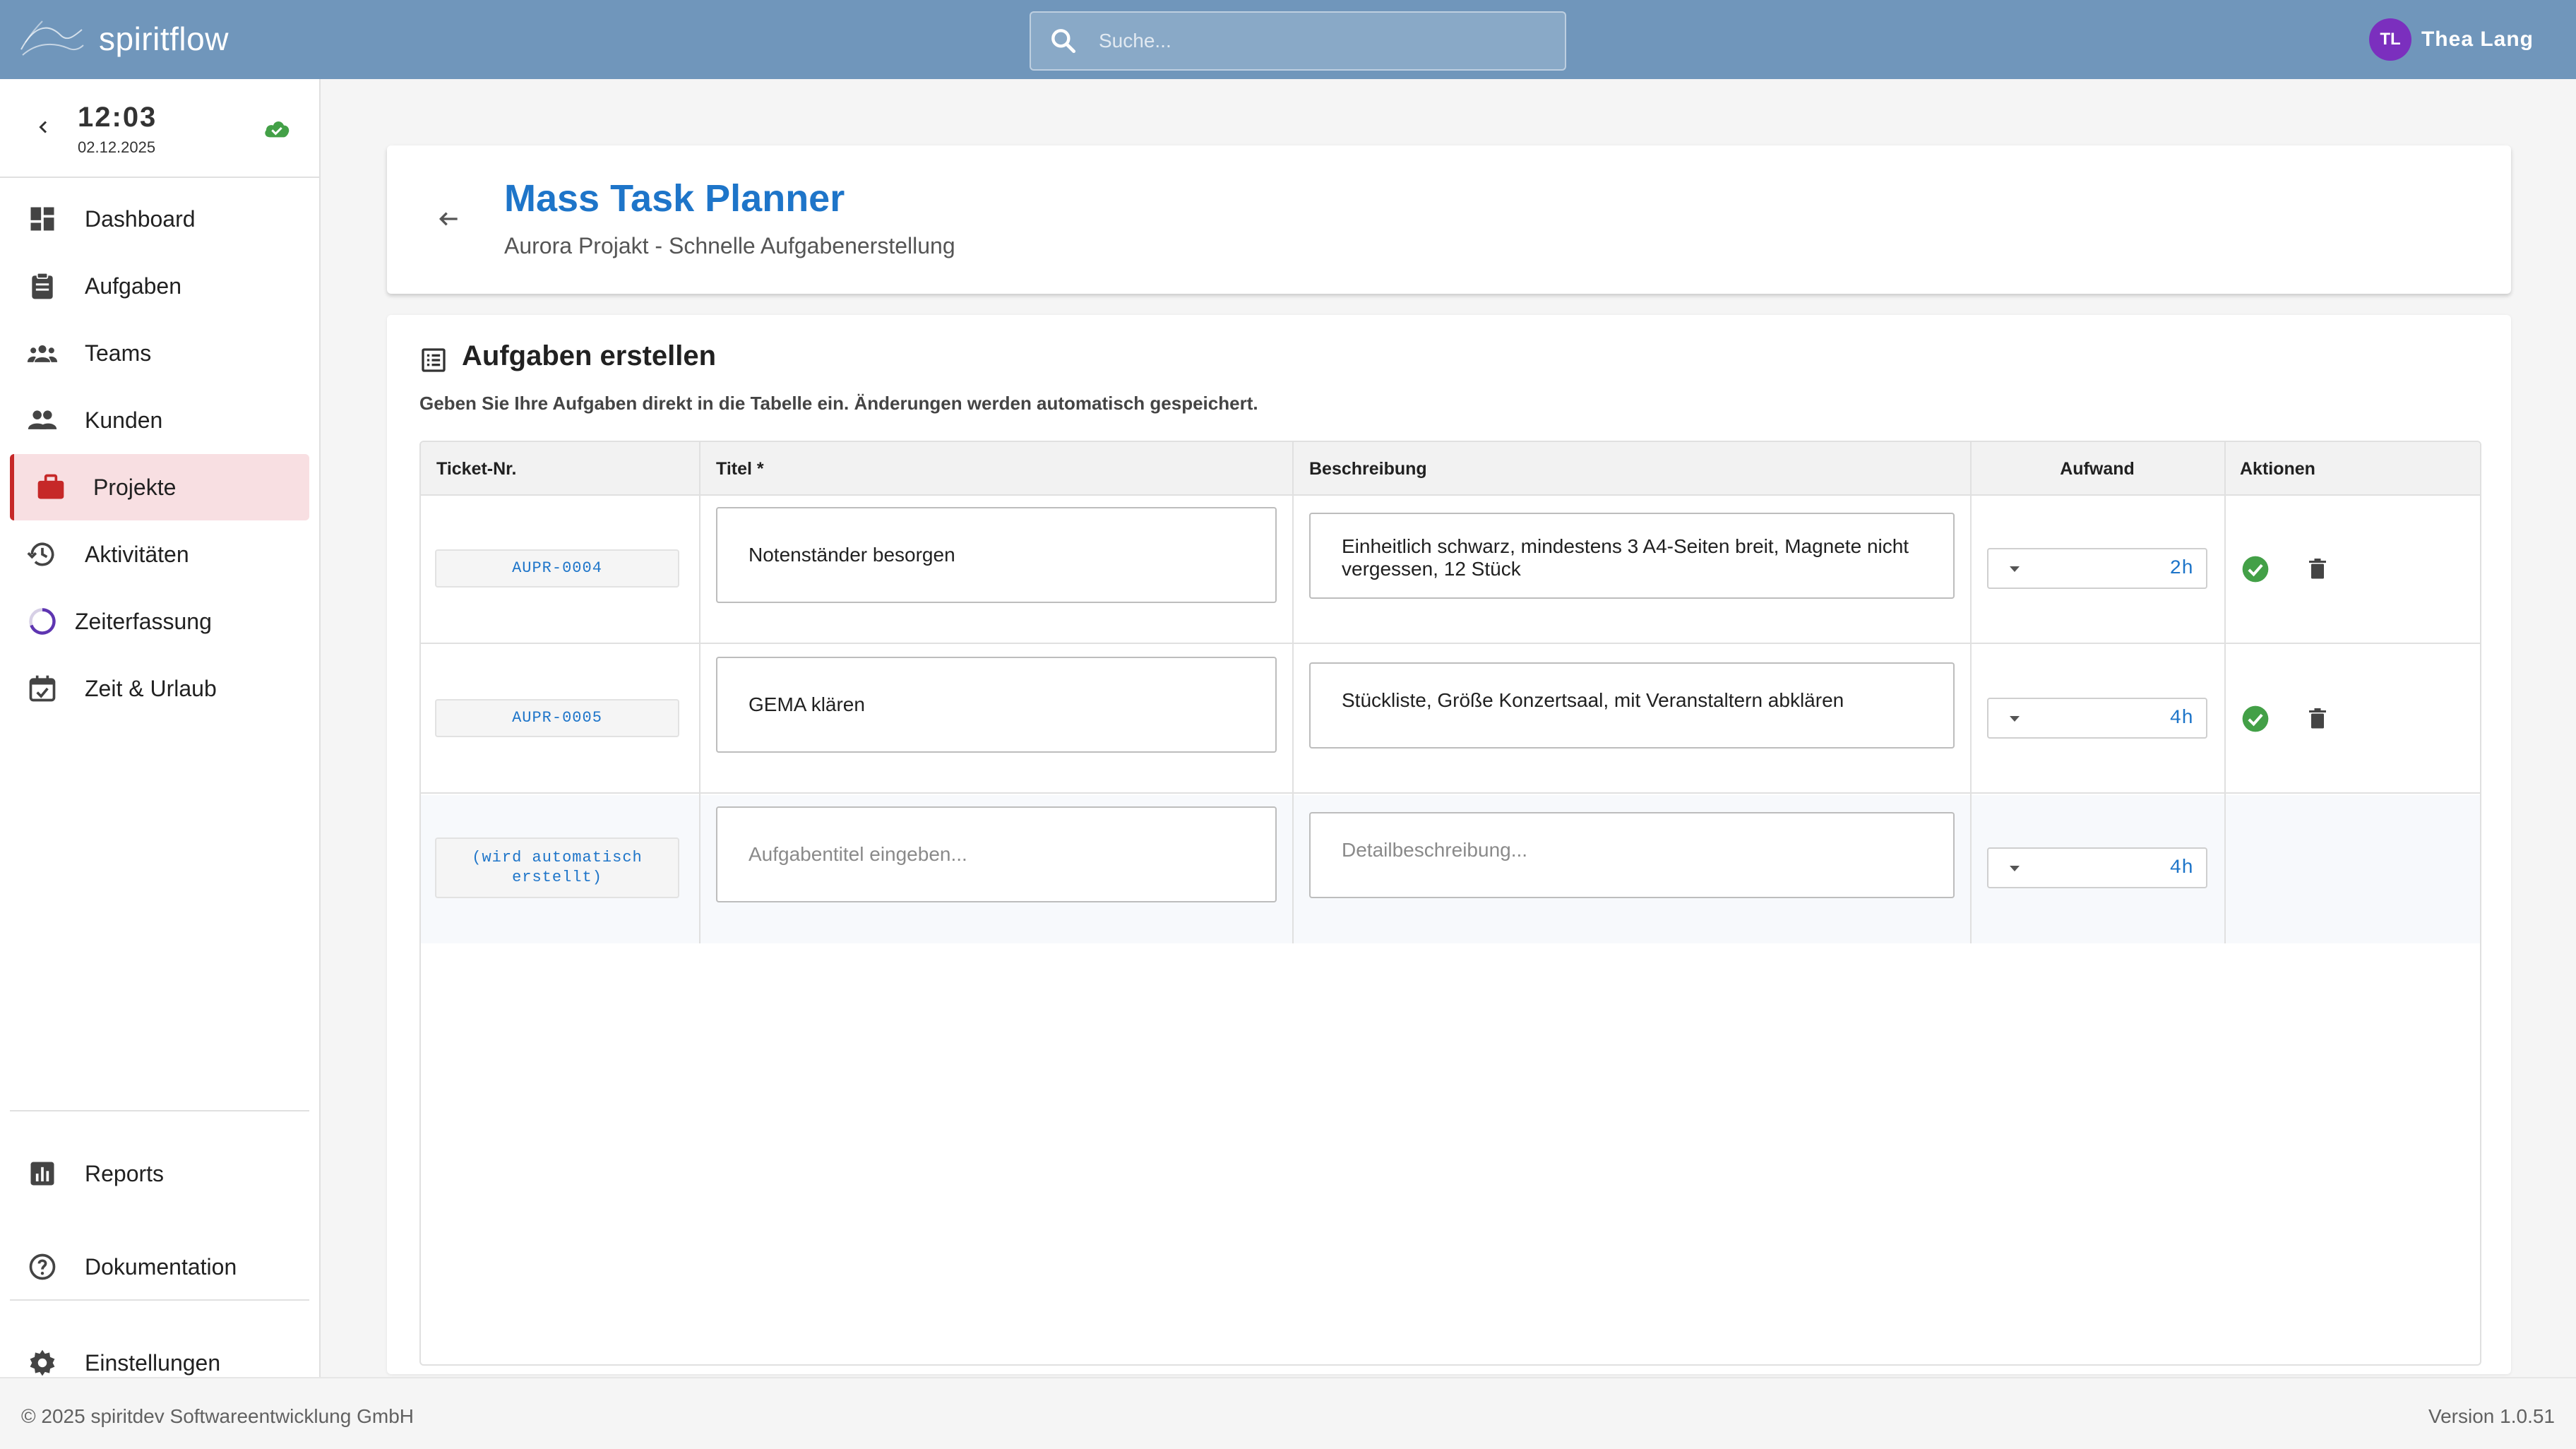 This screenshot has height=1449, width=2576. What do you see at coordinates (133, 286) in the screenshot?
I see `sidebar-item-label: Aufgaben` at bounding box center [133, 286].